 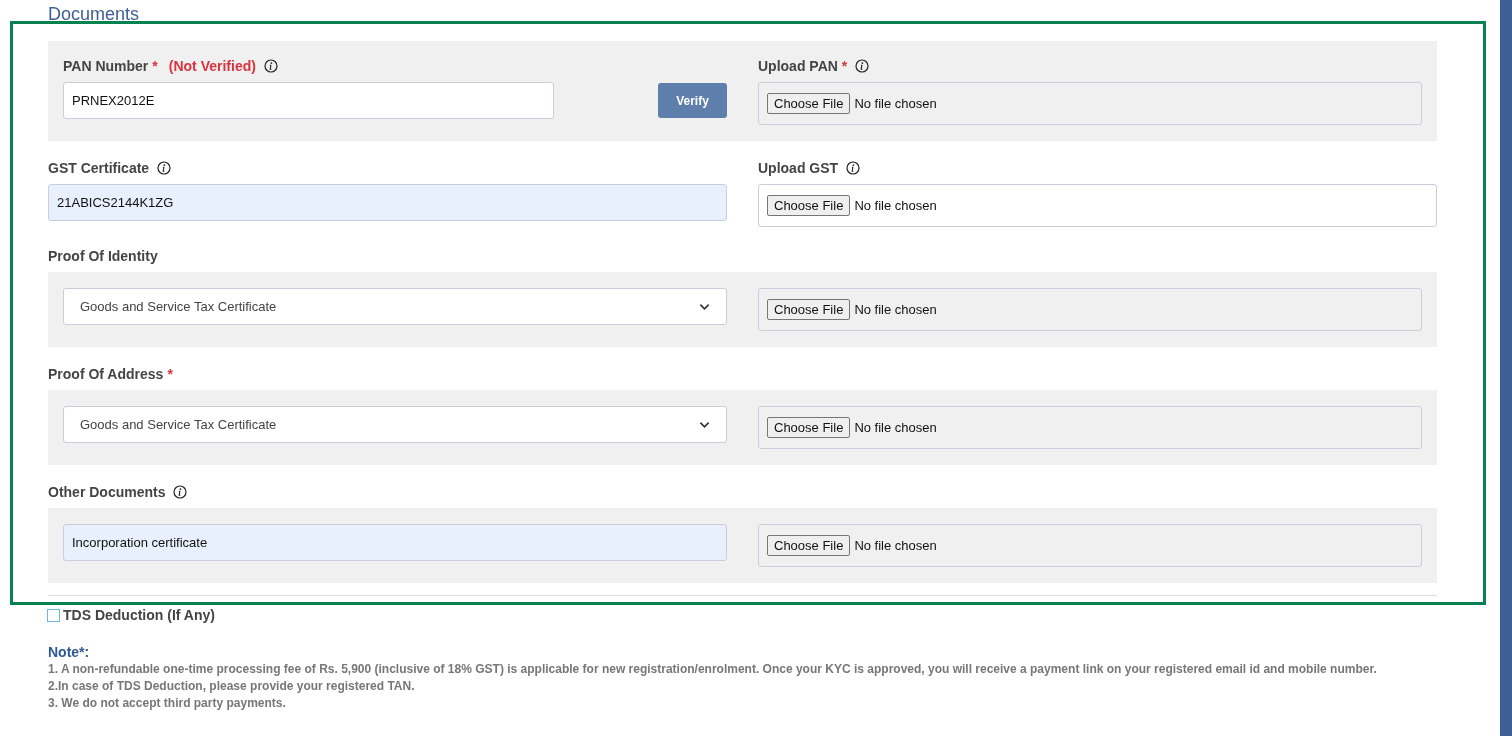 I want to click on verify-button: Verify, so click(x=692, y=100).